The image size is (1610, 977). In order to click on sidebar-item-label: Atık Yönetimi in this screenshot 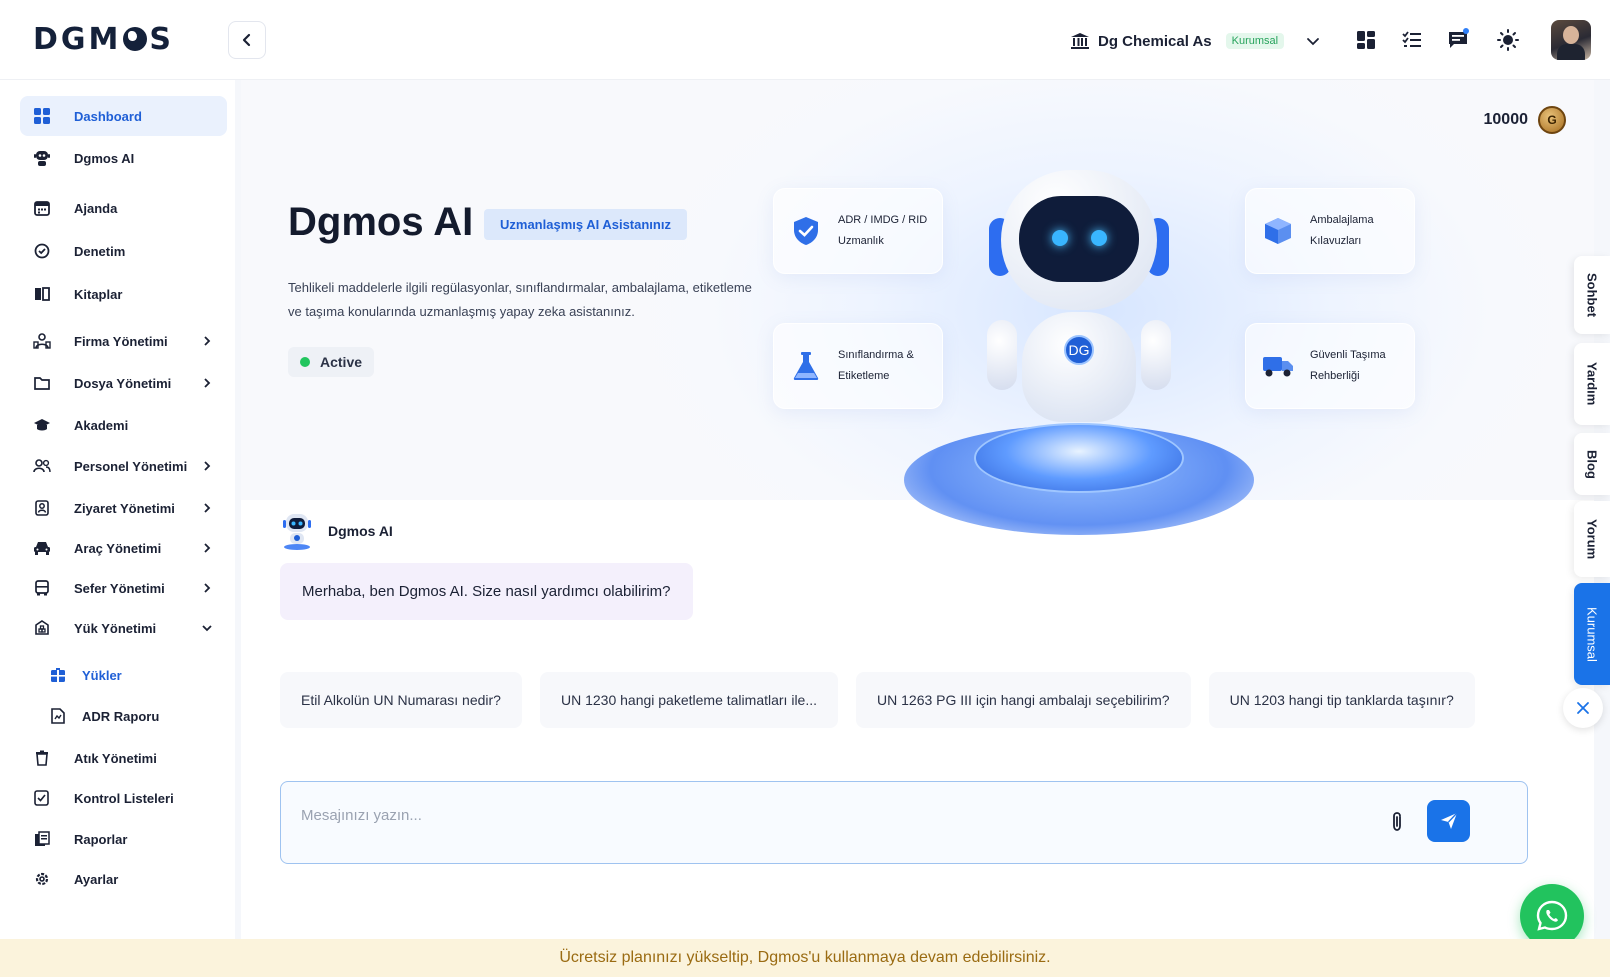, I will do `click(115, 758)`.